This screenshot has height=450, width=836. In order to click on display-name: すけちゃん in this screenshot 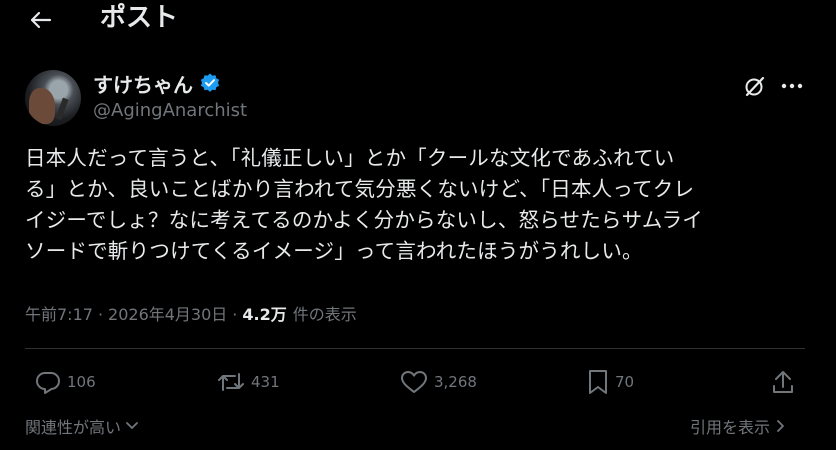, I will do `click(143, 83)`.